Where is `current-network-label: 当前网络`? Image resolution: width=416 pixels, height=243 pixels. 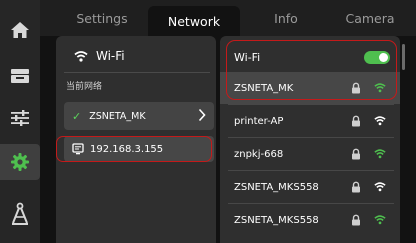 current-network-label: 当前网络 is located at coordinates (84, 87).